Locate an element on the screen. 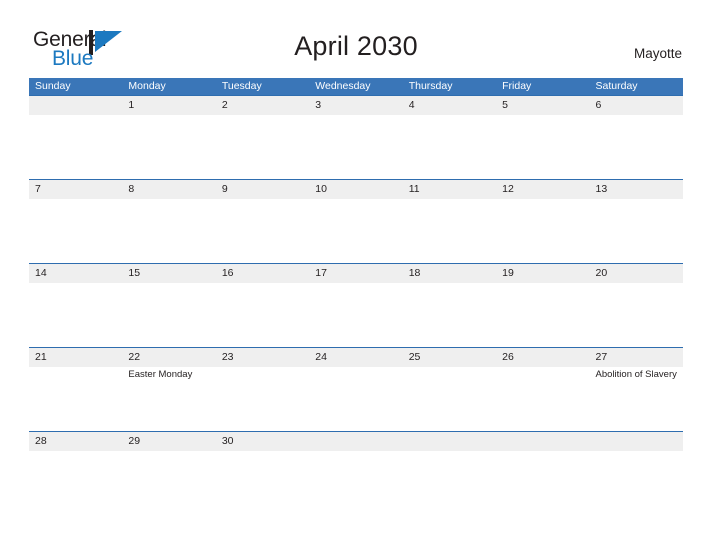  week-daynumber-band: 1 2 3 4 5 6 is located at coordinates (356, 105).